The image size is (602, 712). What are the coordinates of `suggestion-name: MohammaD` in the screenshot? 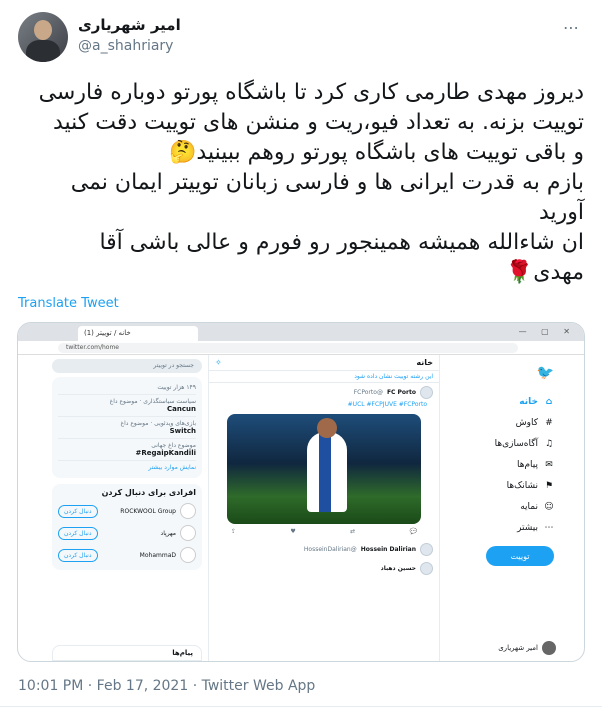 It's located at (157, 555).